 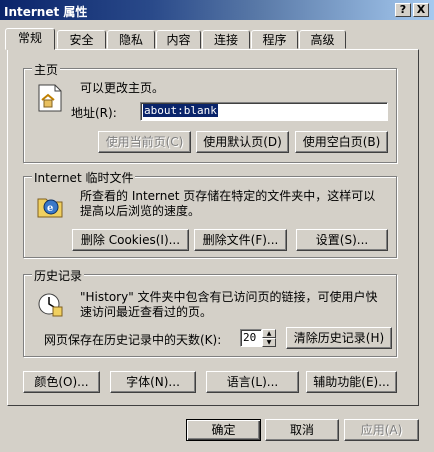 What do you see at coordinates (50, 305) in the screenshot?
I see `history-clock-icon` at bounding box center [50, 305].